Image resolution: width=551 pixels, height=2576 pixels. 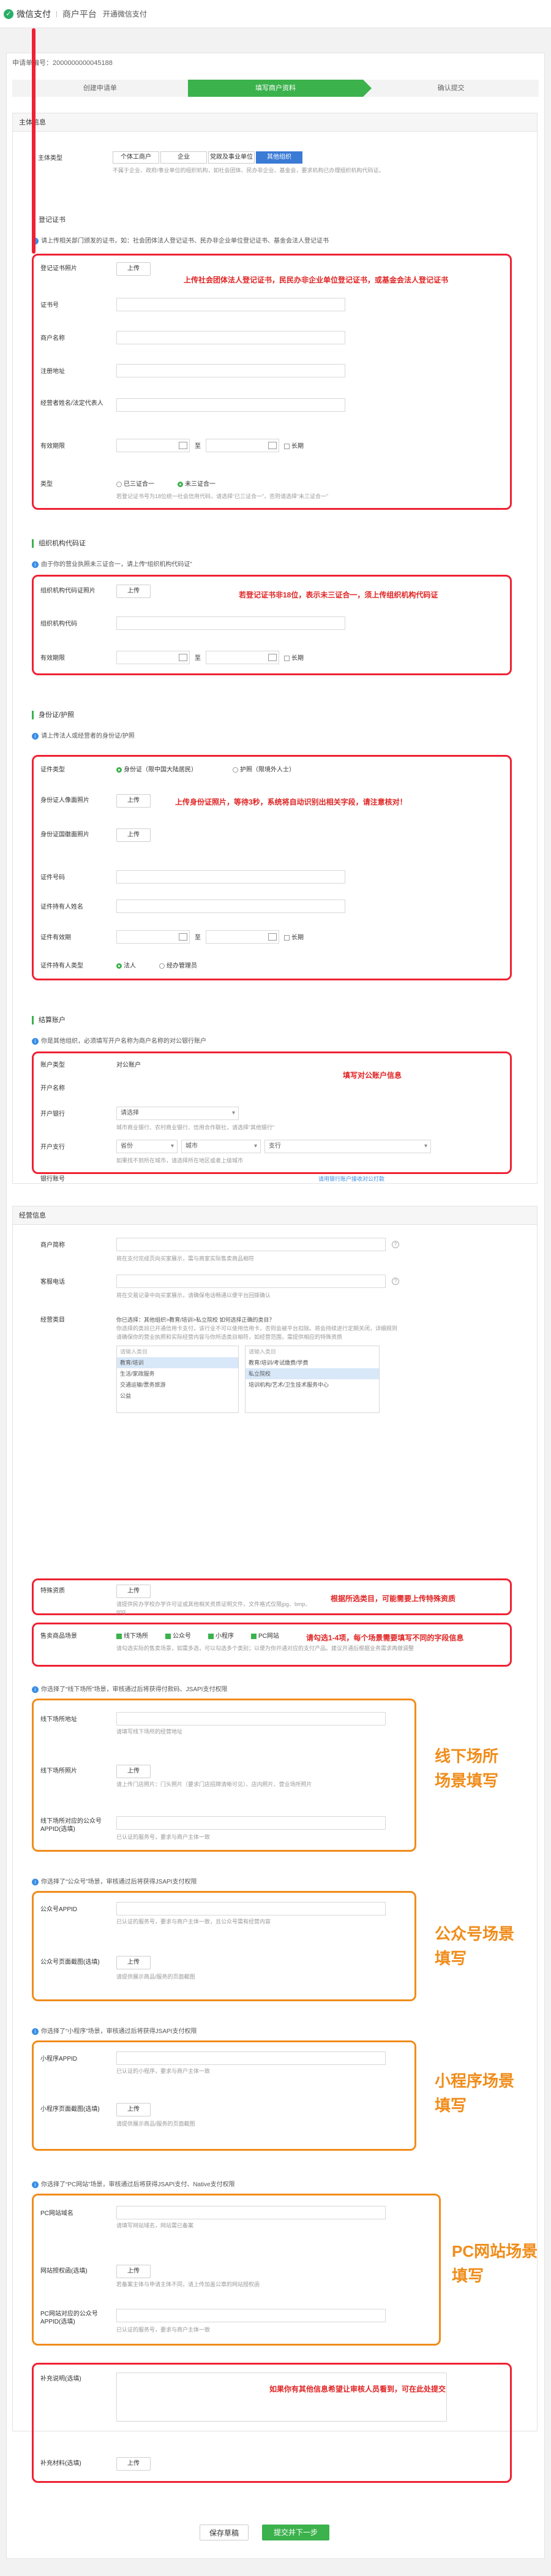 I want to click on type-enterprise-button: 企业, so click(x=183, y=157).